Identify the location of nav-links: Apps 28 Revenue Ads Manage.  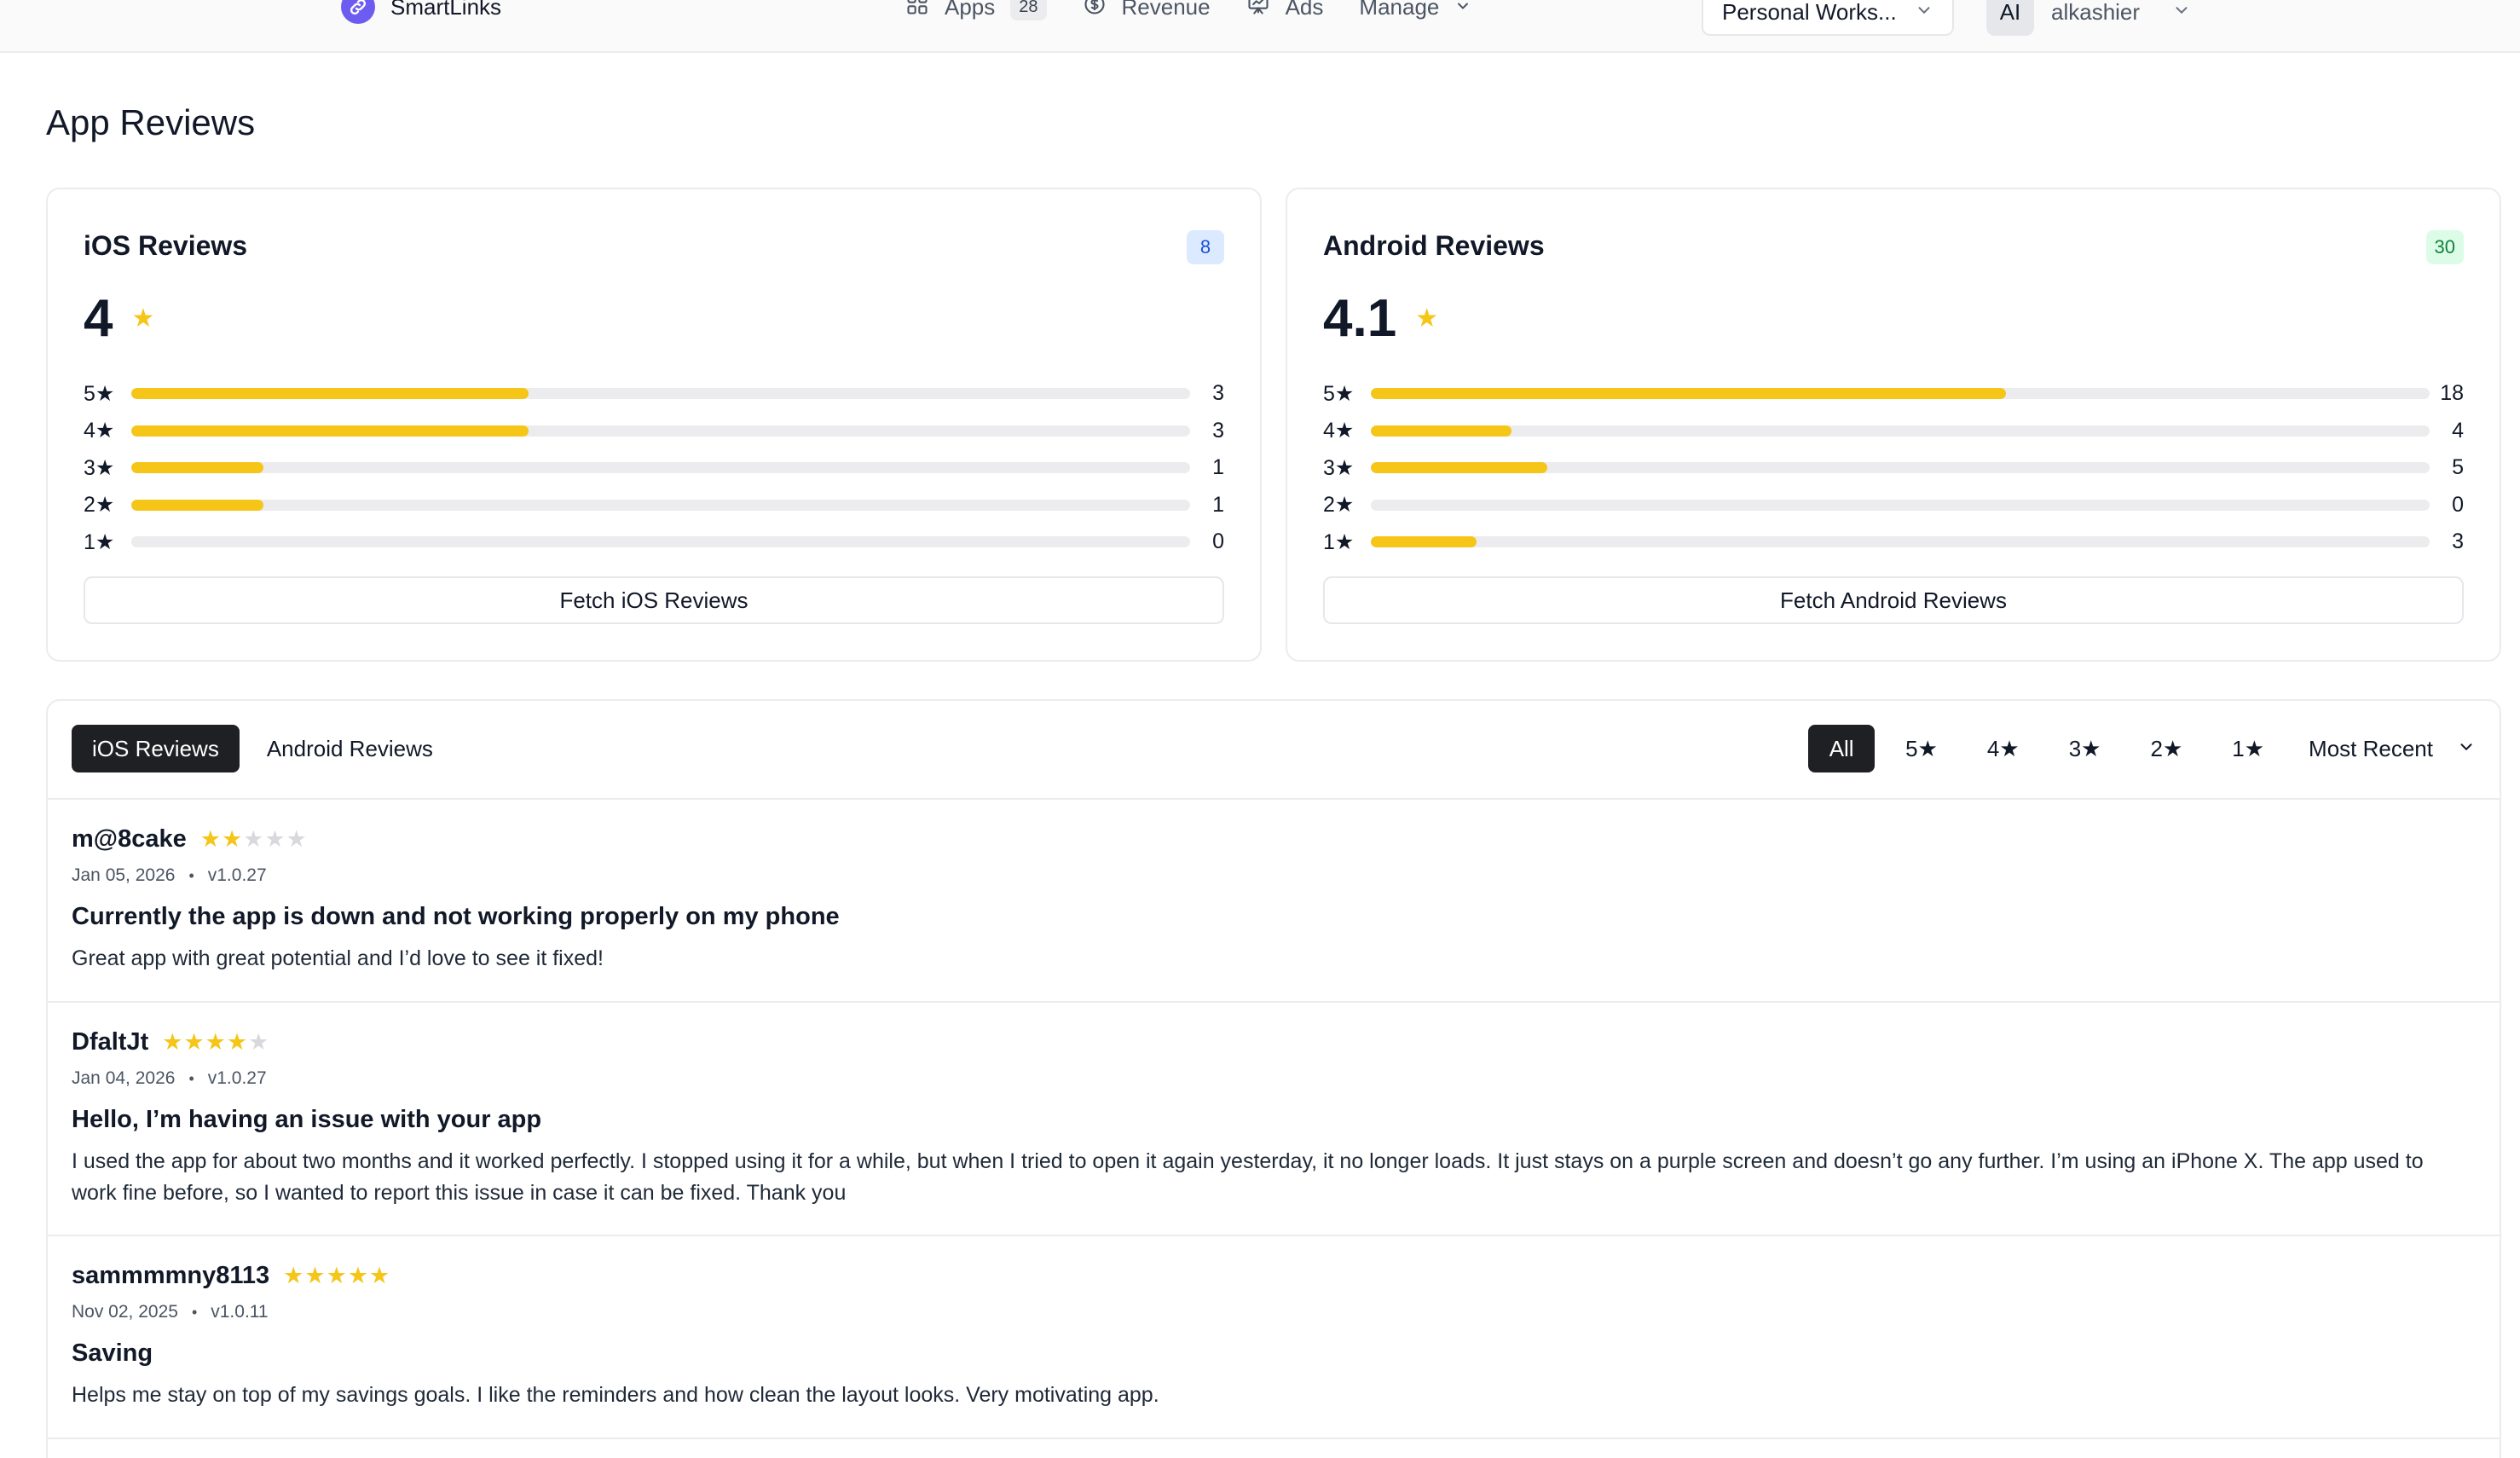
(1188, 12).